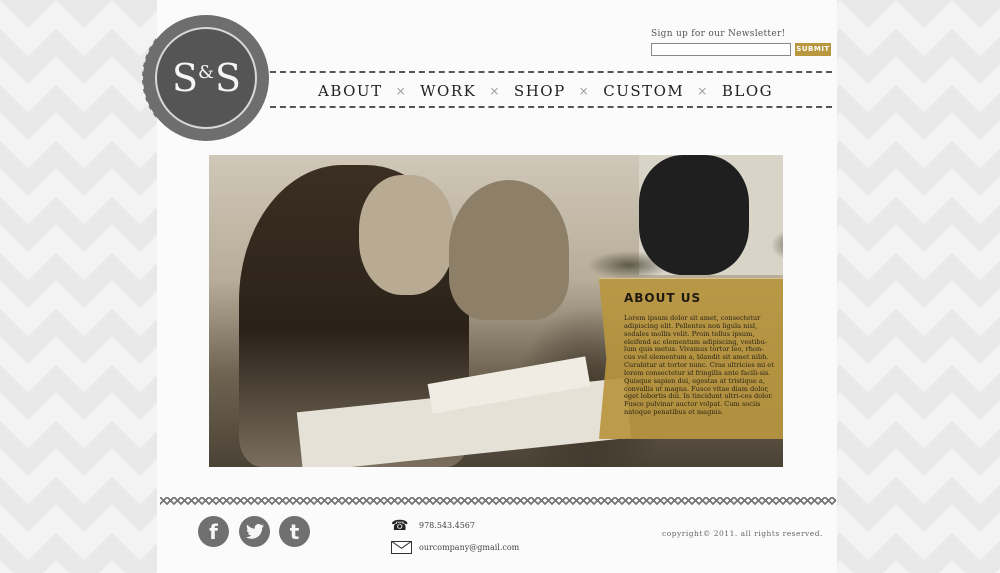 The width and height of the screenshot is (1000, 573). I want to click on copyright-text: copyright© 2011. all rights reserved., so click(742, 533).